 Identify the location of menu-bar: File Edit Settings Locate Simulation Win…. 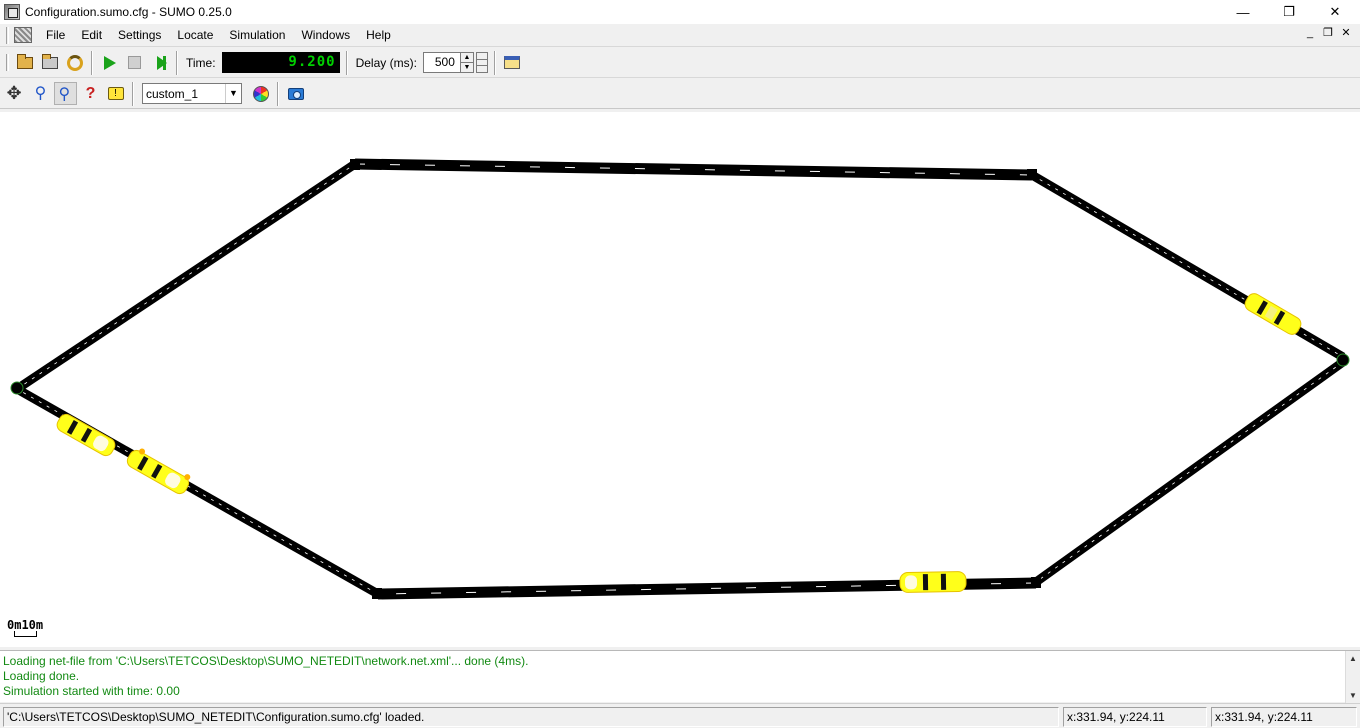
(680, 35).